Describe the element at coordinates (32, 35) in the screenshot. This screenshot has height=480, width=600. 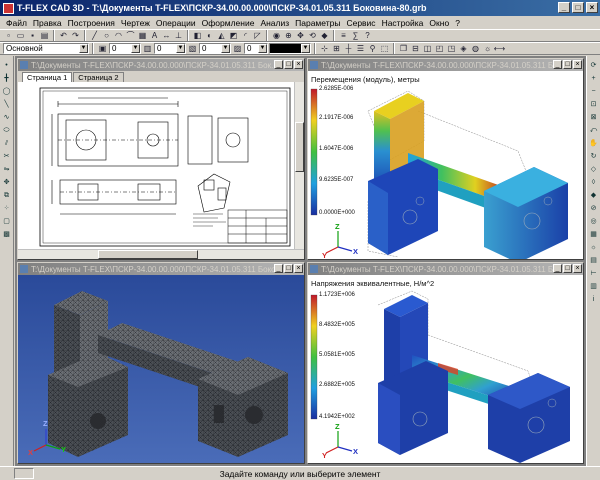
I see `save-icon: ▪` at that location.